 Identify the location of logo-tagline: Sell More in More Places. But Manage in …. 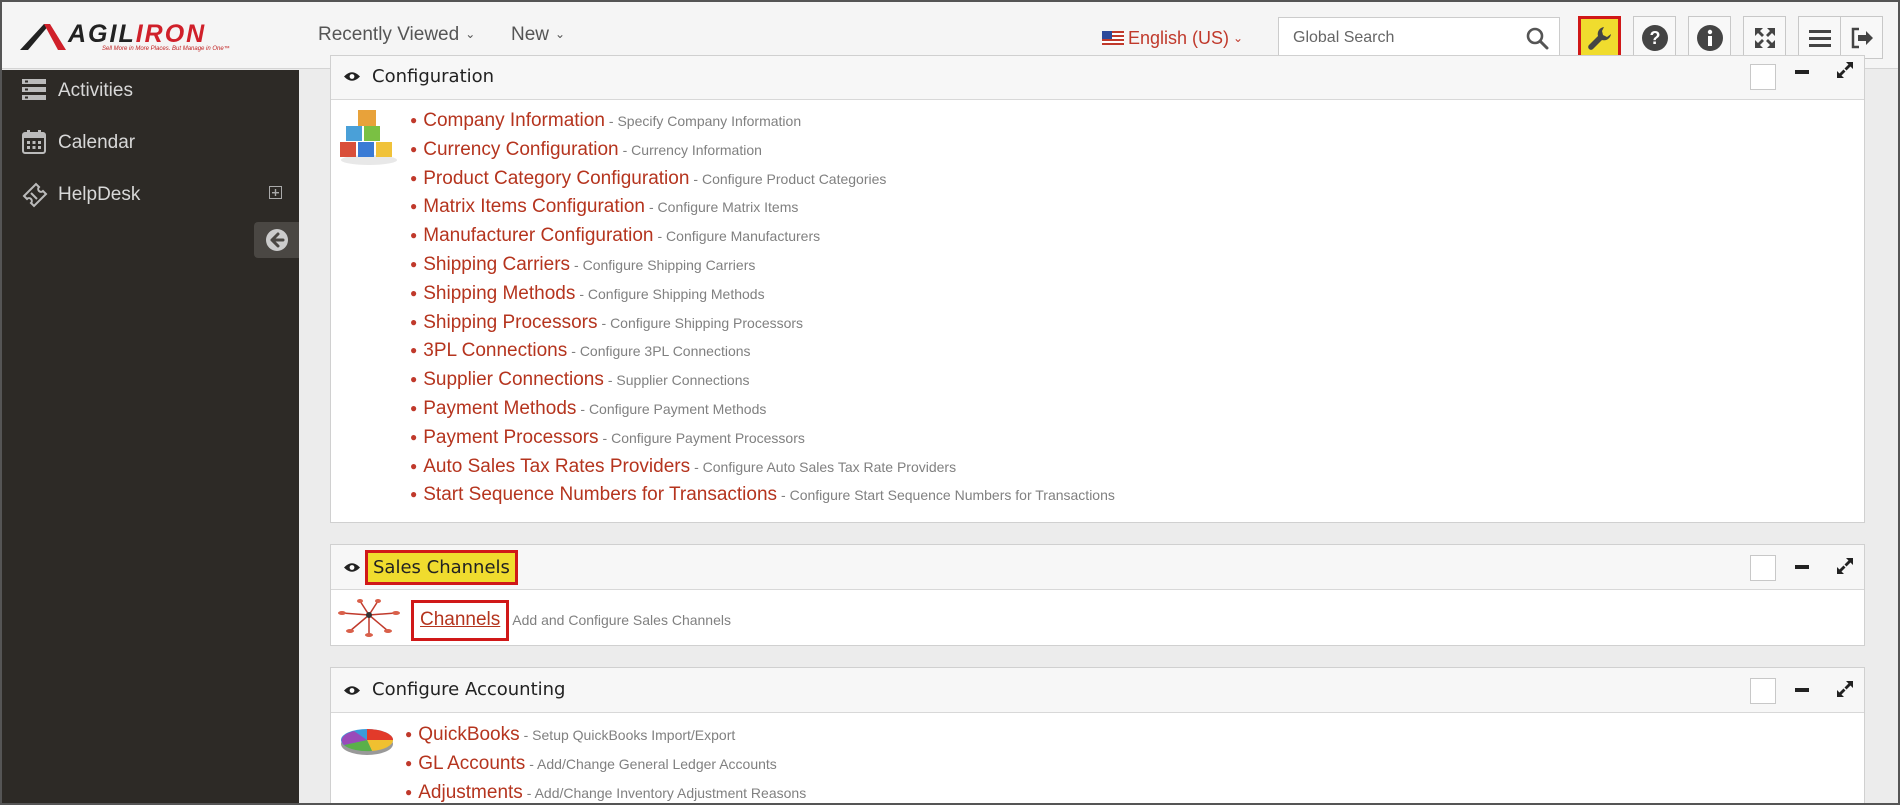
(166, 49).